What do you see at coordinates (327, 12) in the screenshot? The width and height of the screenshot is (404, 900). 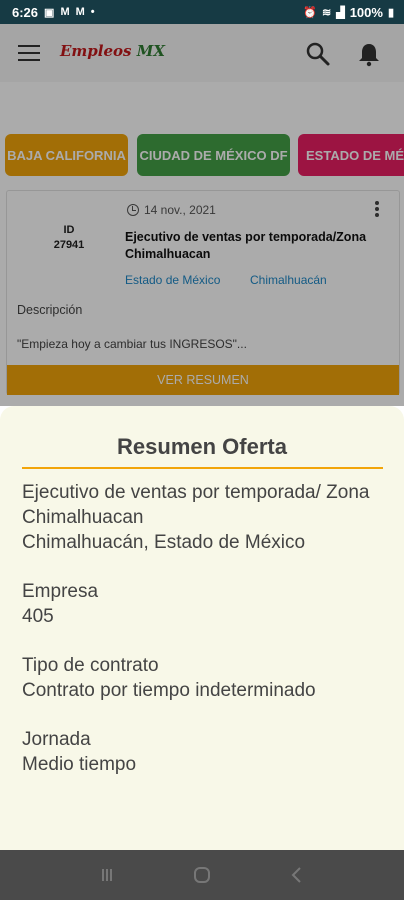 I see `wifi-icon: ≋` at bounding box center [327, 12].